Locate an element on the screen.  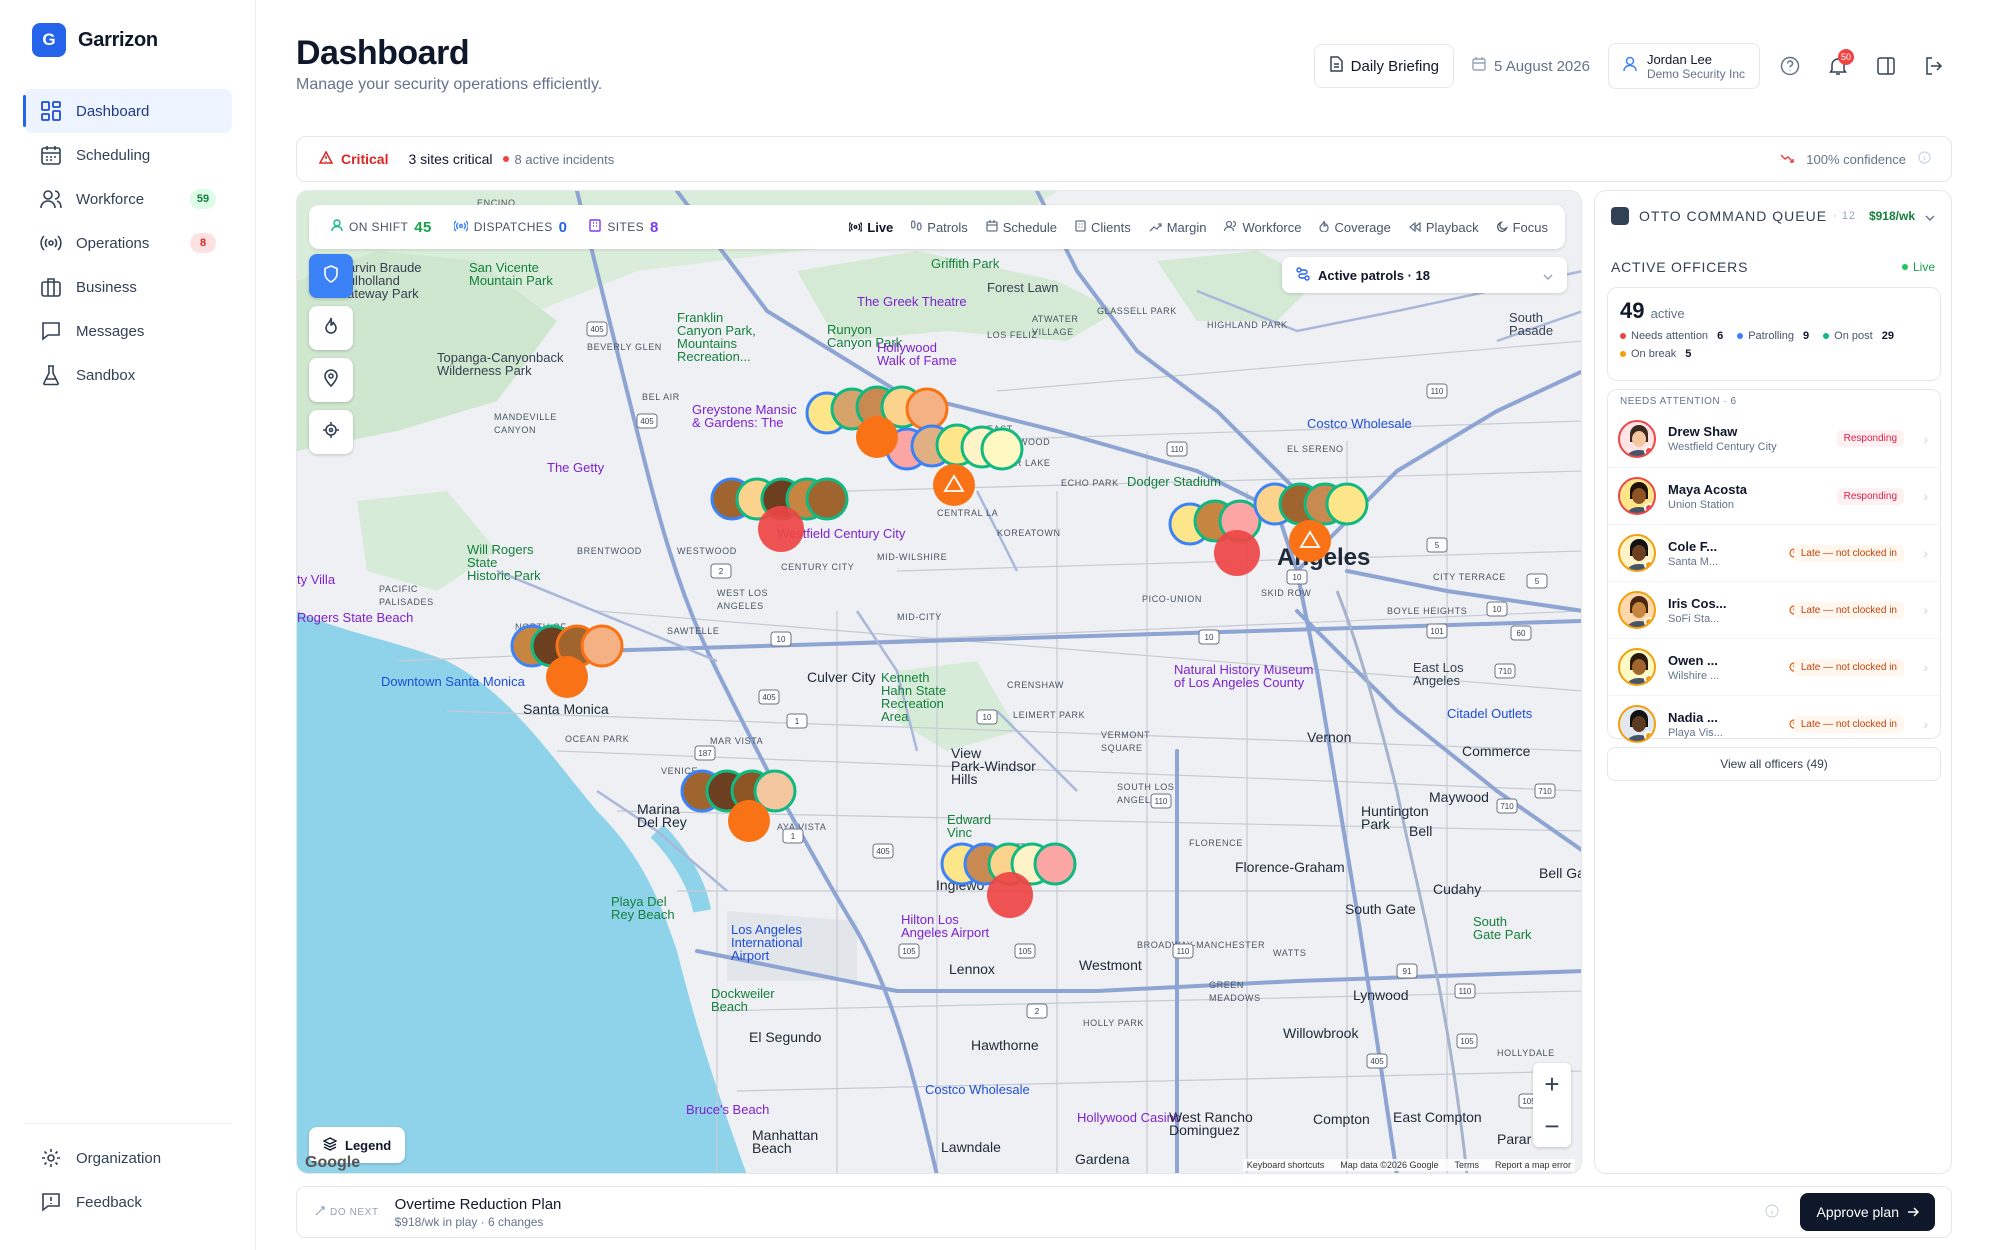
live-dot is located at coordinates (1904, 267).